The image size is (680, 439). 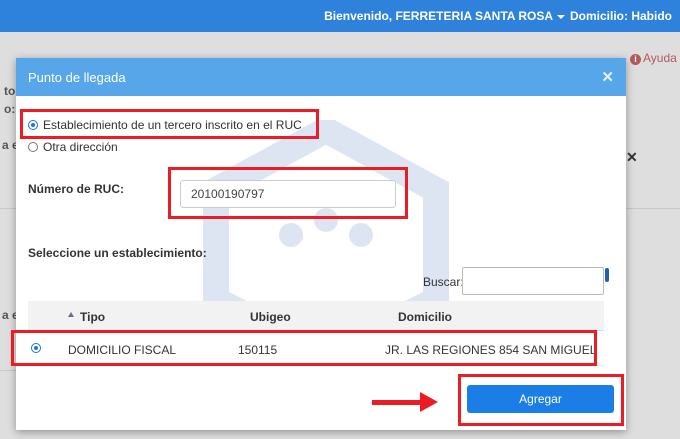 I want to click on search-label: Buscar:, so click(x=443, y=282).